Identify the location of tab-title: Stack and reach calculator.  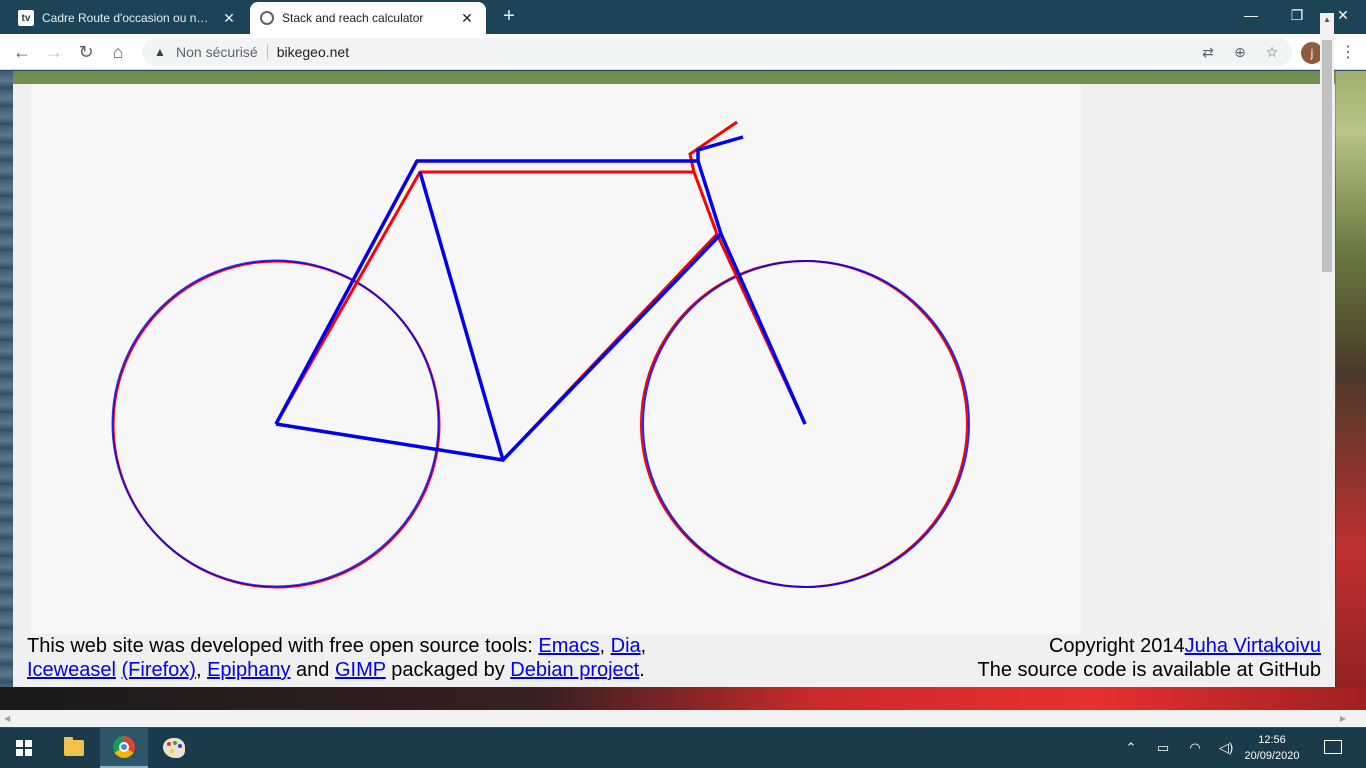
(353, 18).